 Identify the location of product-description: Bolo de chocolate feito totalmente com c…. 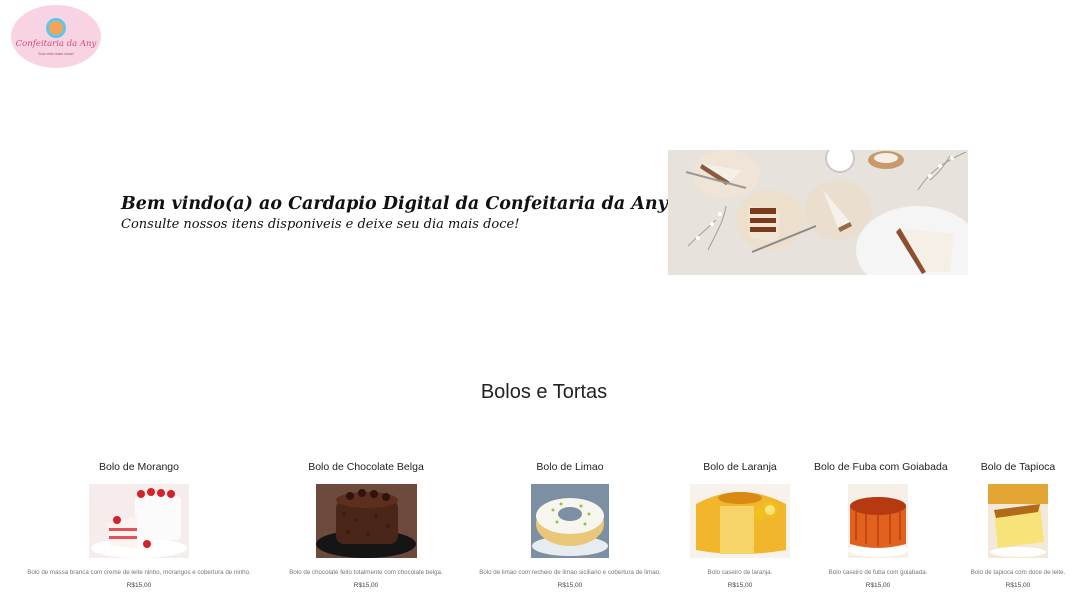
(366, 572).